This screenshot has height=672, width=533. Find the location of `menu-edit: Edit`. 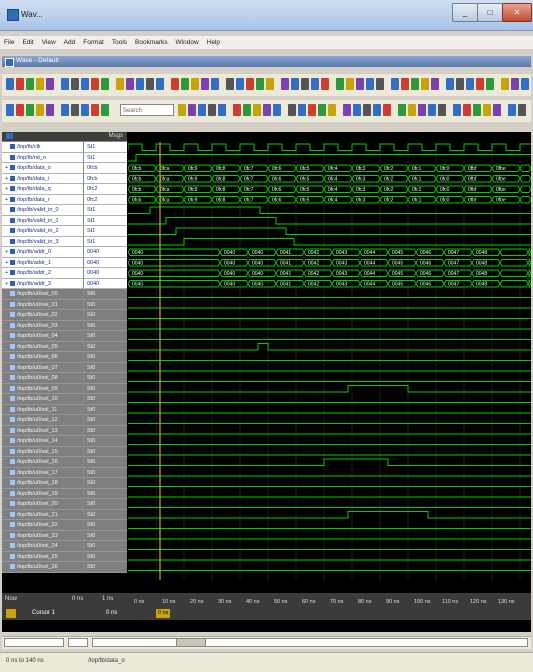

menu-edit: Edit is located at coordinates (27, 42).